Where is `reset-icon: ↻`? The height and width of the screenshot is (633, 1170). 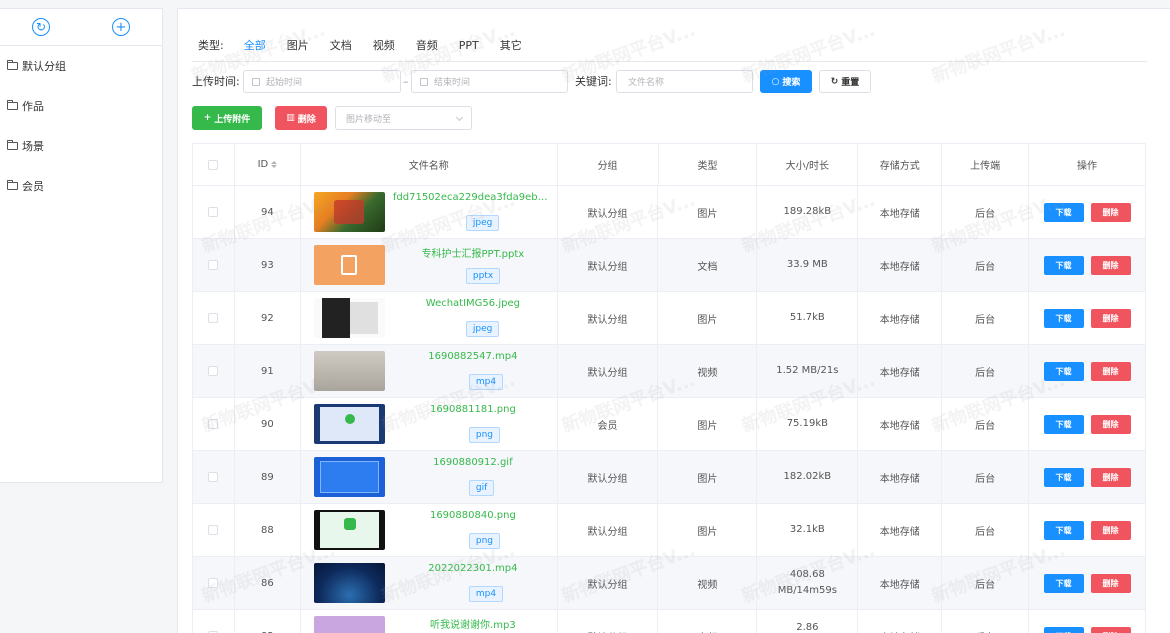
reset-icon: ↻ is located at coordinates (834, 81).